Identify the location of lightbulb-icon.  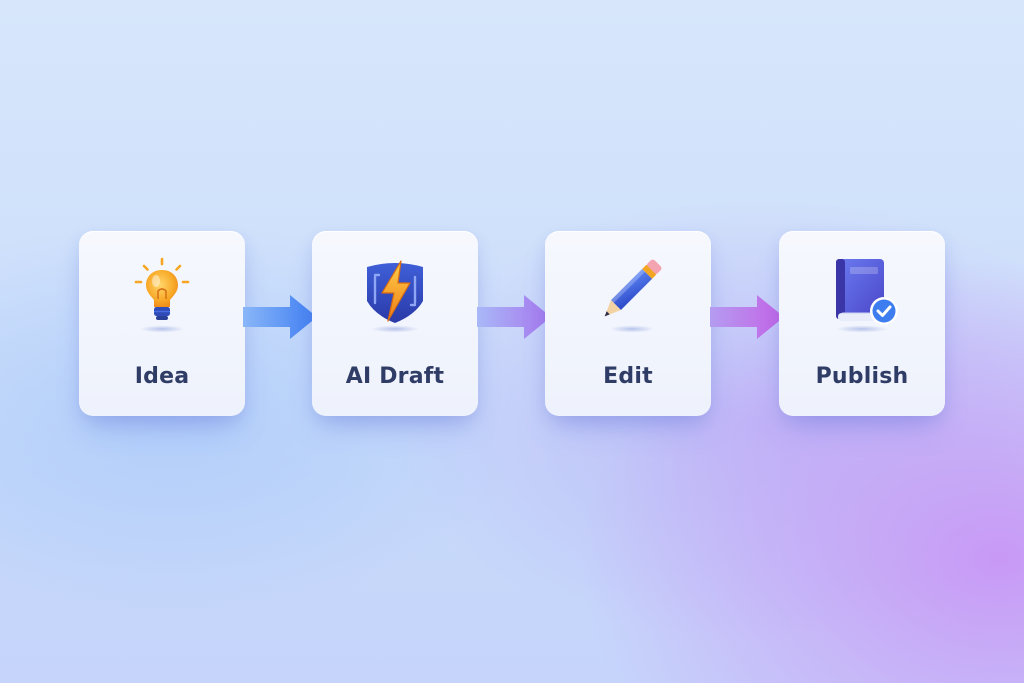
(162, 293).